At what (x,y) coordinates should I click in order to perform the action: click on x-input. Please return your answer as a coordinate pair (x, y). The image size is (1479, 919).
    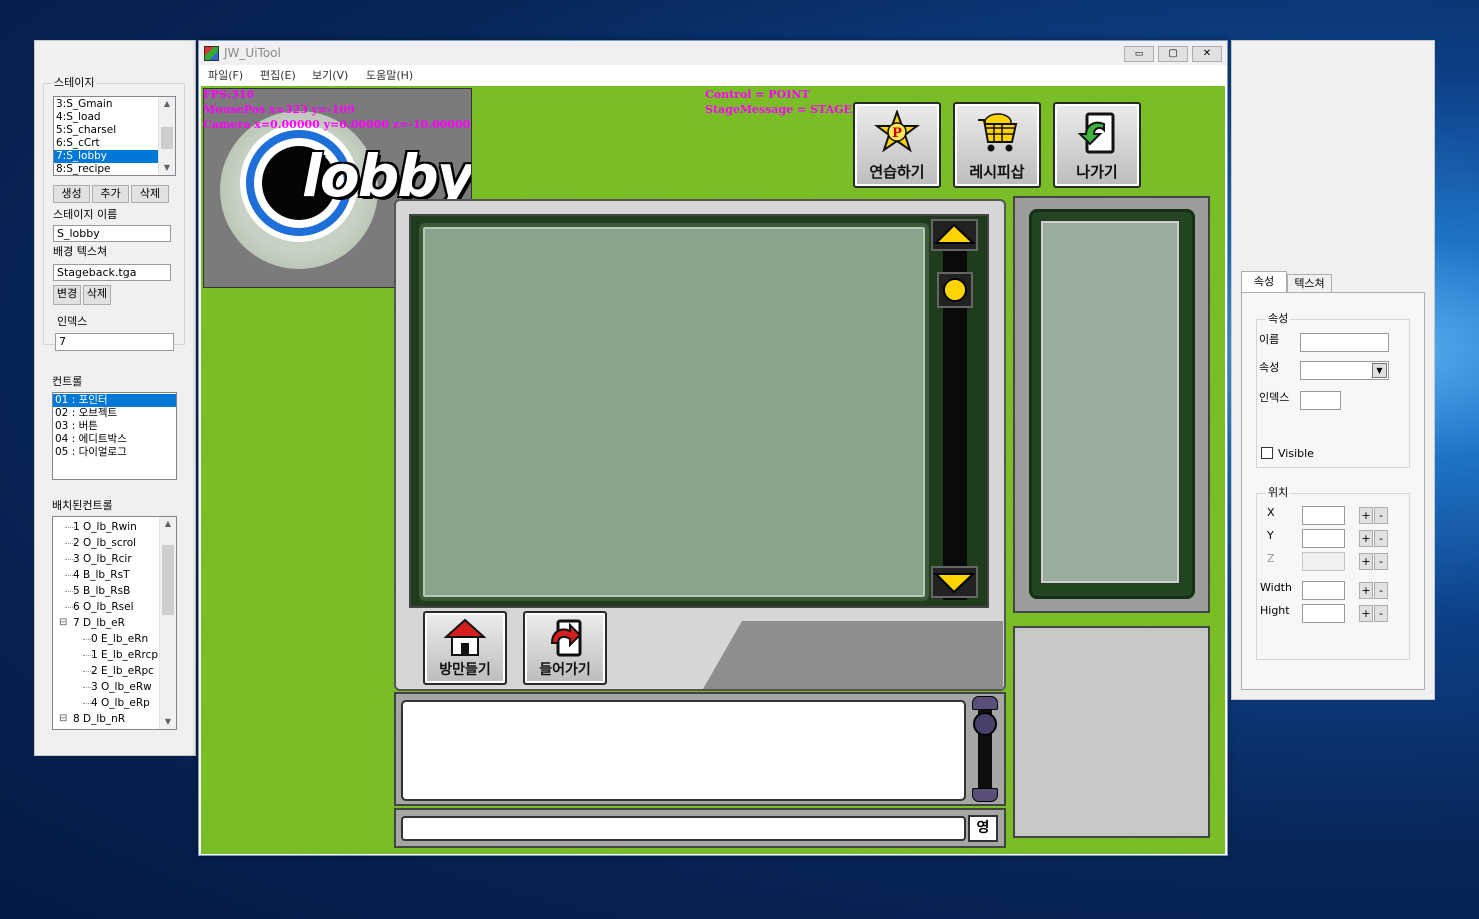
    Looking at the image, I should click on (1323, 515).